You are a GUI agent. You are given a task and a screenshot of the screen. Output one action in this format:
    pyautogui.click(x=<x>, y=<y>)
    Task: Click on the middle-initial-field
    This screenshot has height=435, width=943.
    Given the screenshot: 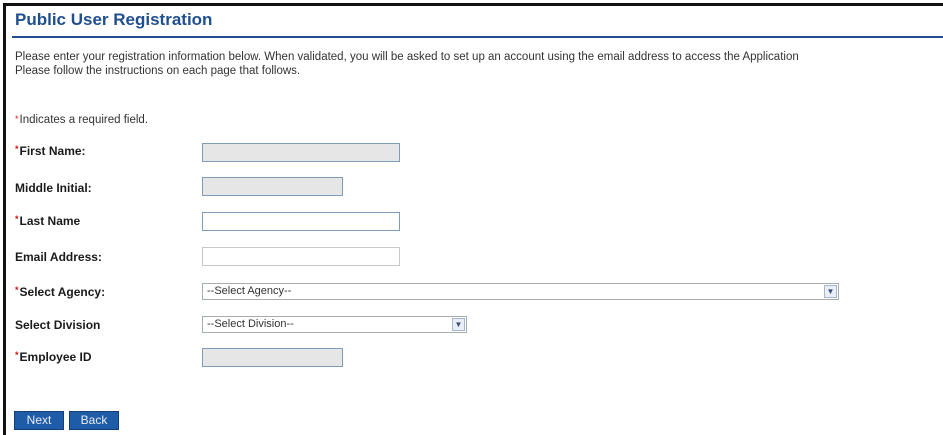 What is the action you would take?
    pyautogui.click(x=272, y=186)
    